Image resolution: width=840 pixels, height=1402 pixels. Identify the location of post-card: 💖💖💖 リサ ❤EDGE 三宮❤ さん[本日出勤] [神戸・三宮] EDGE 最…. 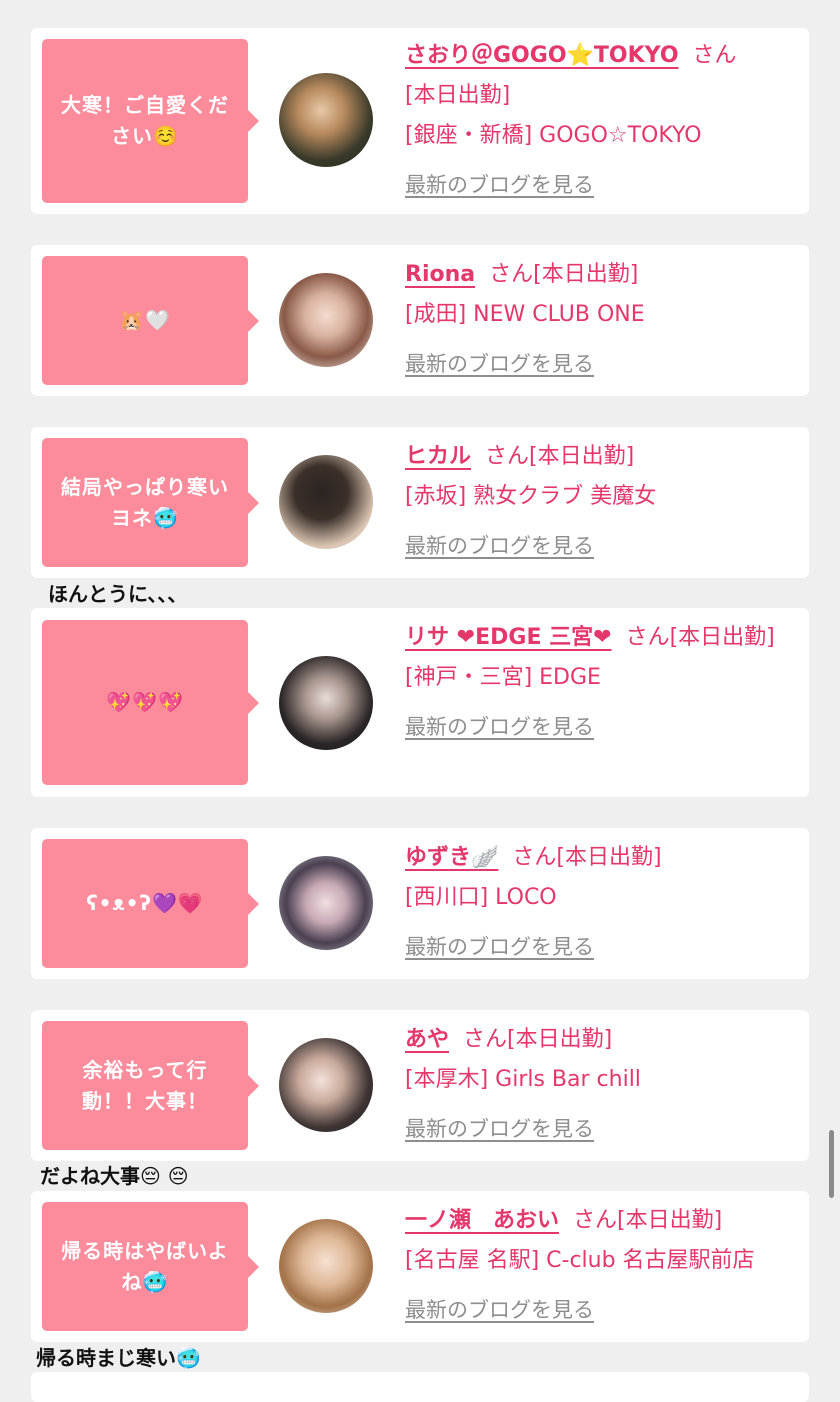
(420, 702).